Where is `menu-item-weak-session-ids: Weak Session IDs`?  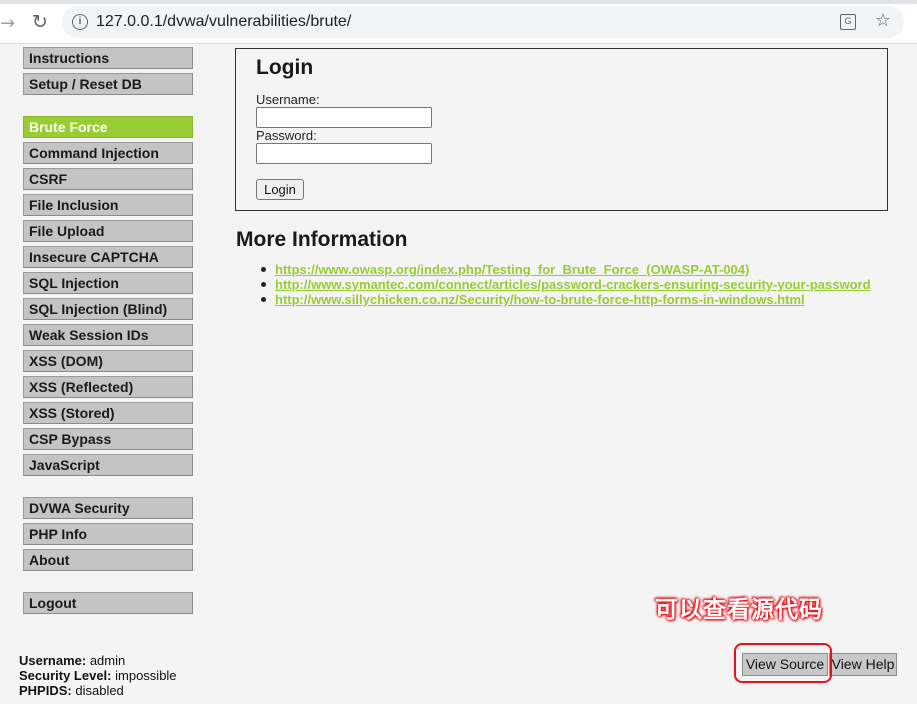 menu-item-weak-session-ids: Weak Session IDs is located at coordinates (108, 335).